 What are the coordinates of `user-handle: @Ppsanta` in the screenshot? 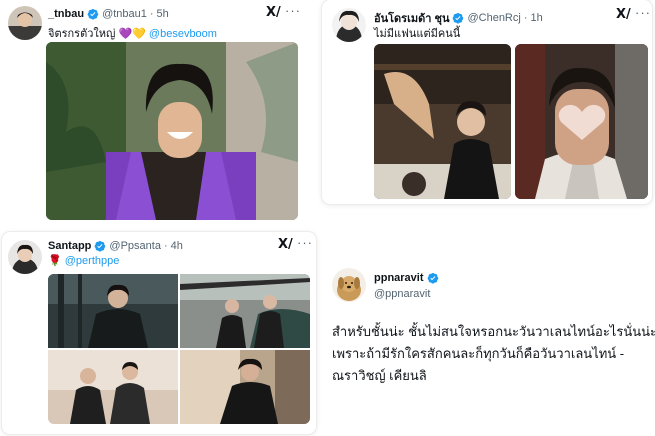 It's located at (135, 246).